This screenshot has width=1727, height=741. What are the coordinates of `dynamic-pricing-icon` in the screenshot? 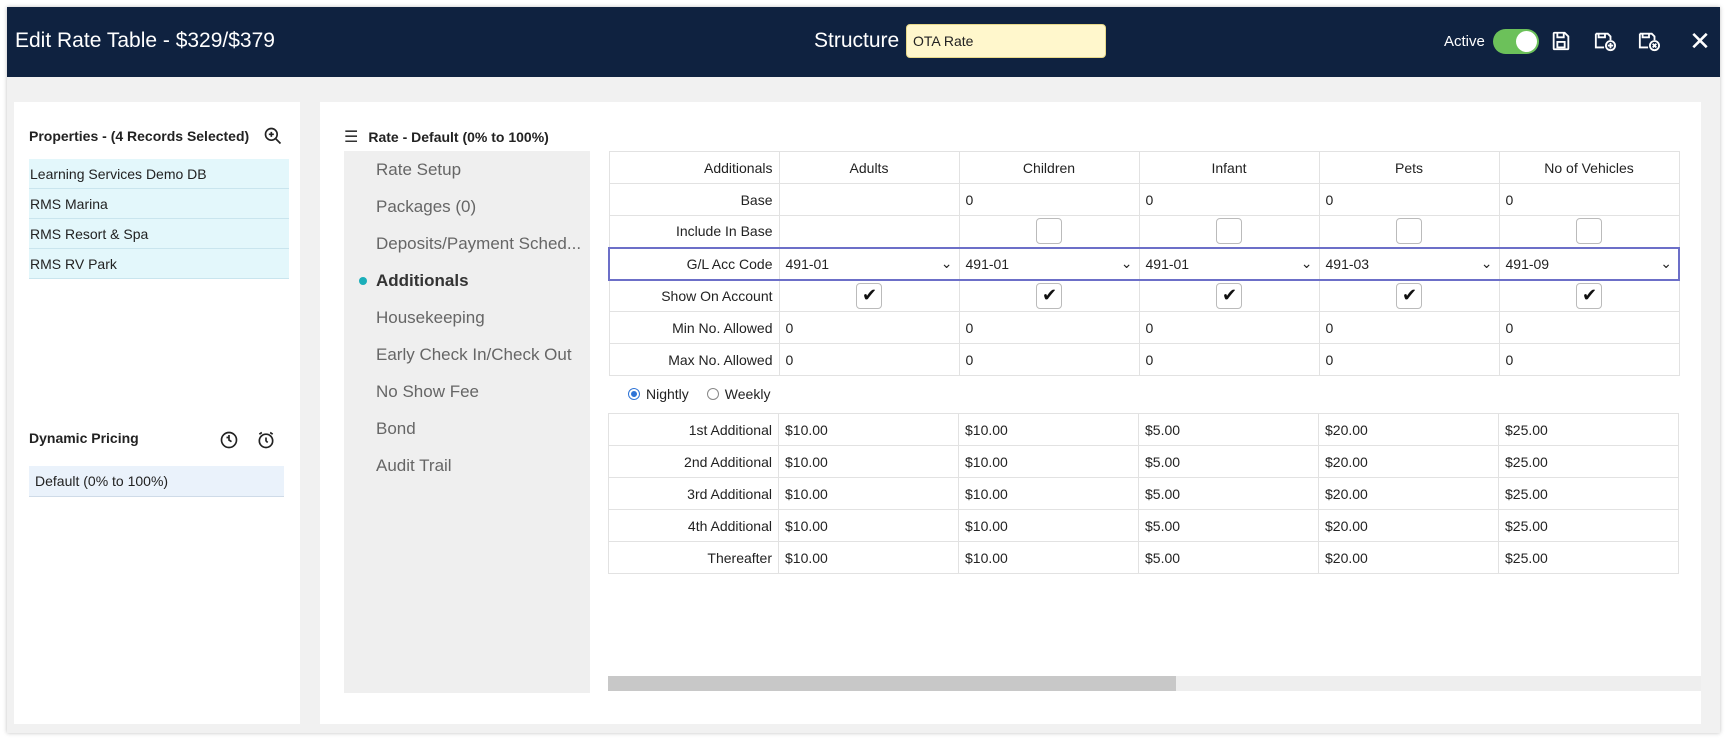 It's located at (230, 441).